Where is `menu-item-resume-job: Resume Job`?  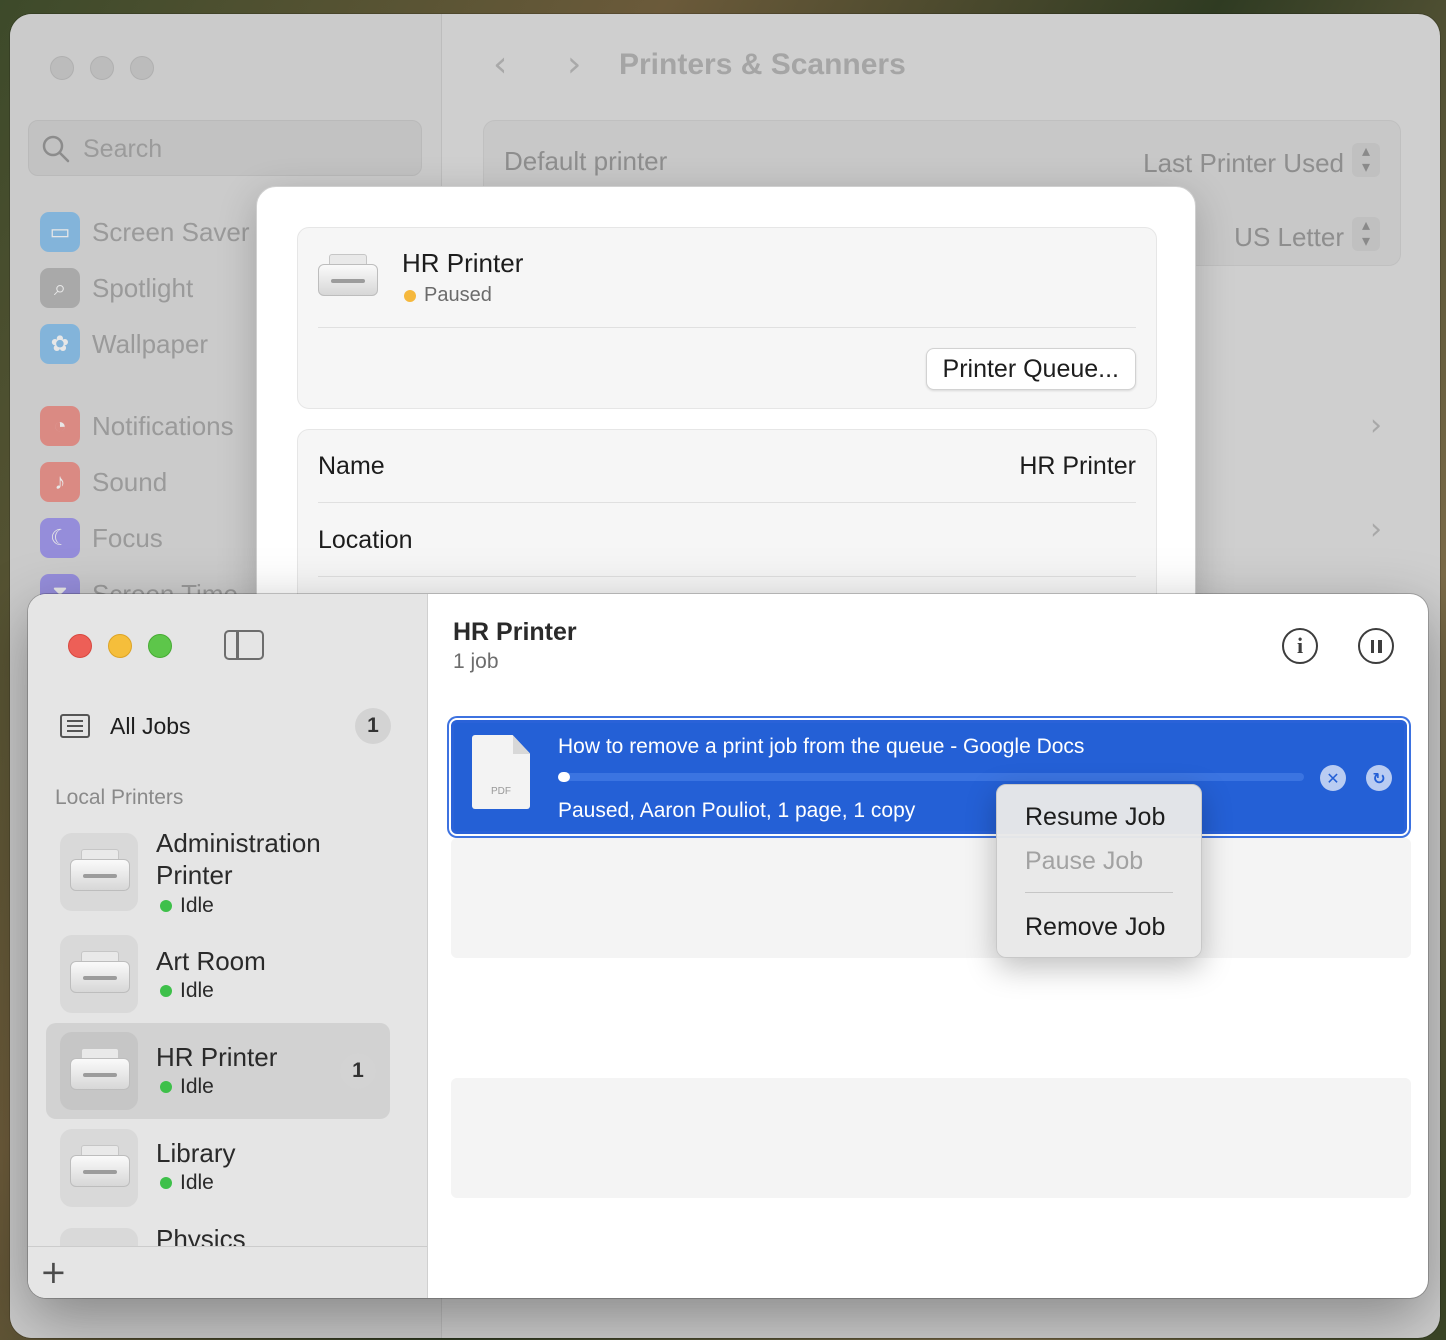 menu-item-resume-job: Resume Job is located at coordinates (1095, 817).